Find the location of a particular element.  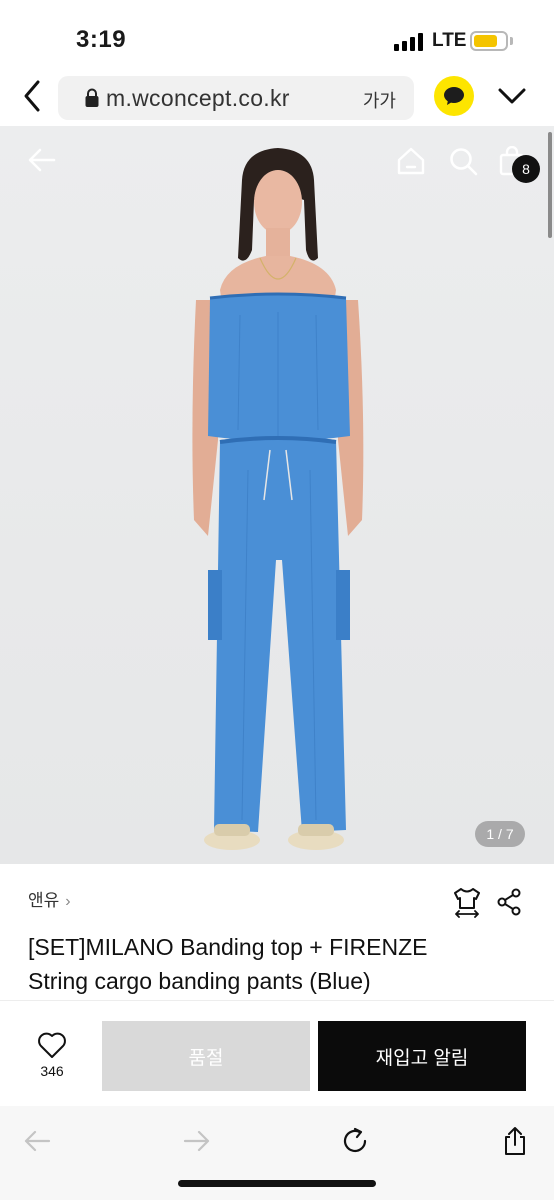

search-icon is located at coordinates (463, 161).